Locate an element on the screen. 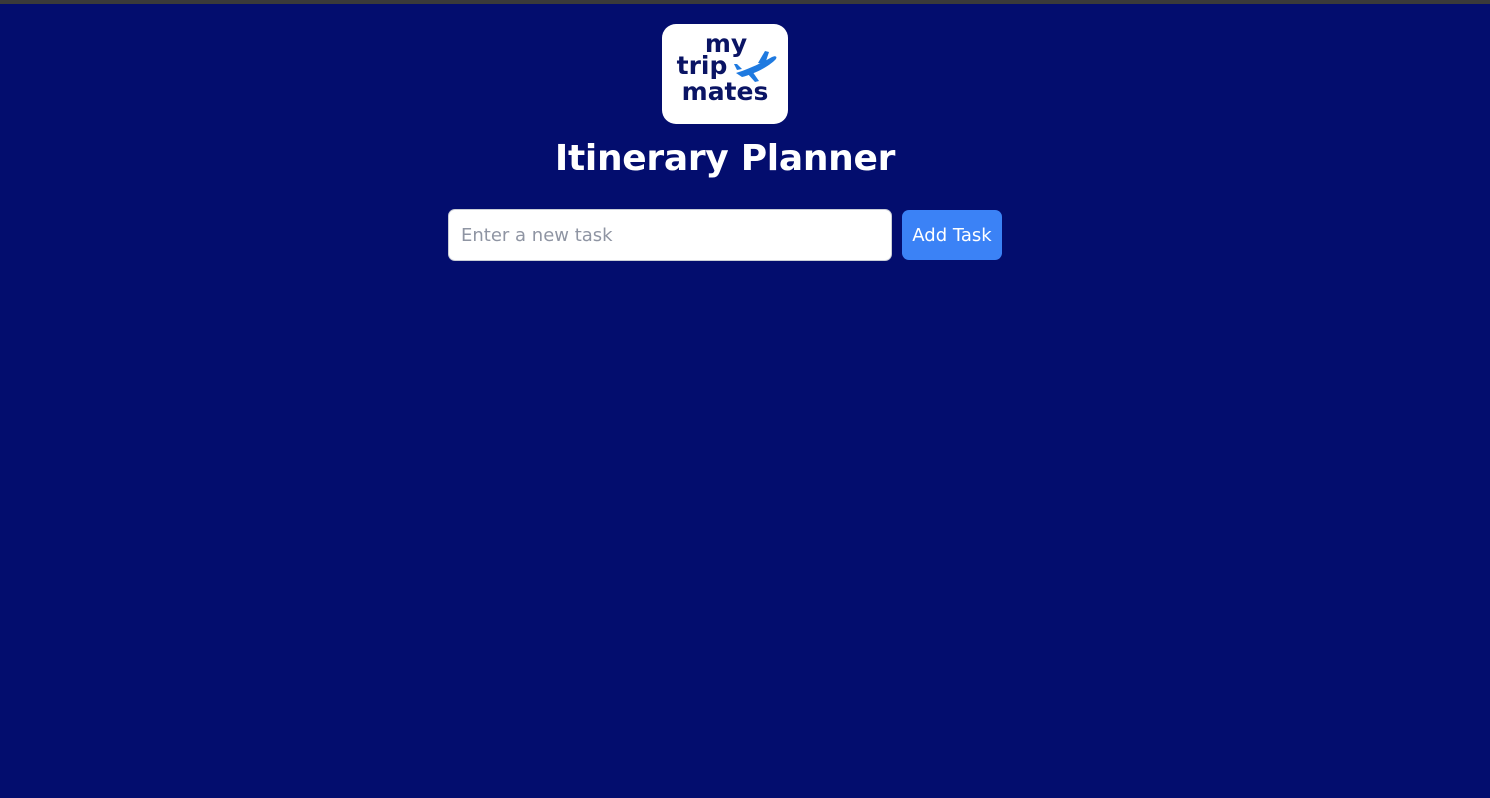 Image resolution: width=1490 pixels, height=798 pixels. page-title-container: Itinerary Planner is located at coordinates (725, 159).